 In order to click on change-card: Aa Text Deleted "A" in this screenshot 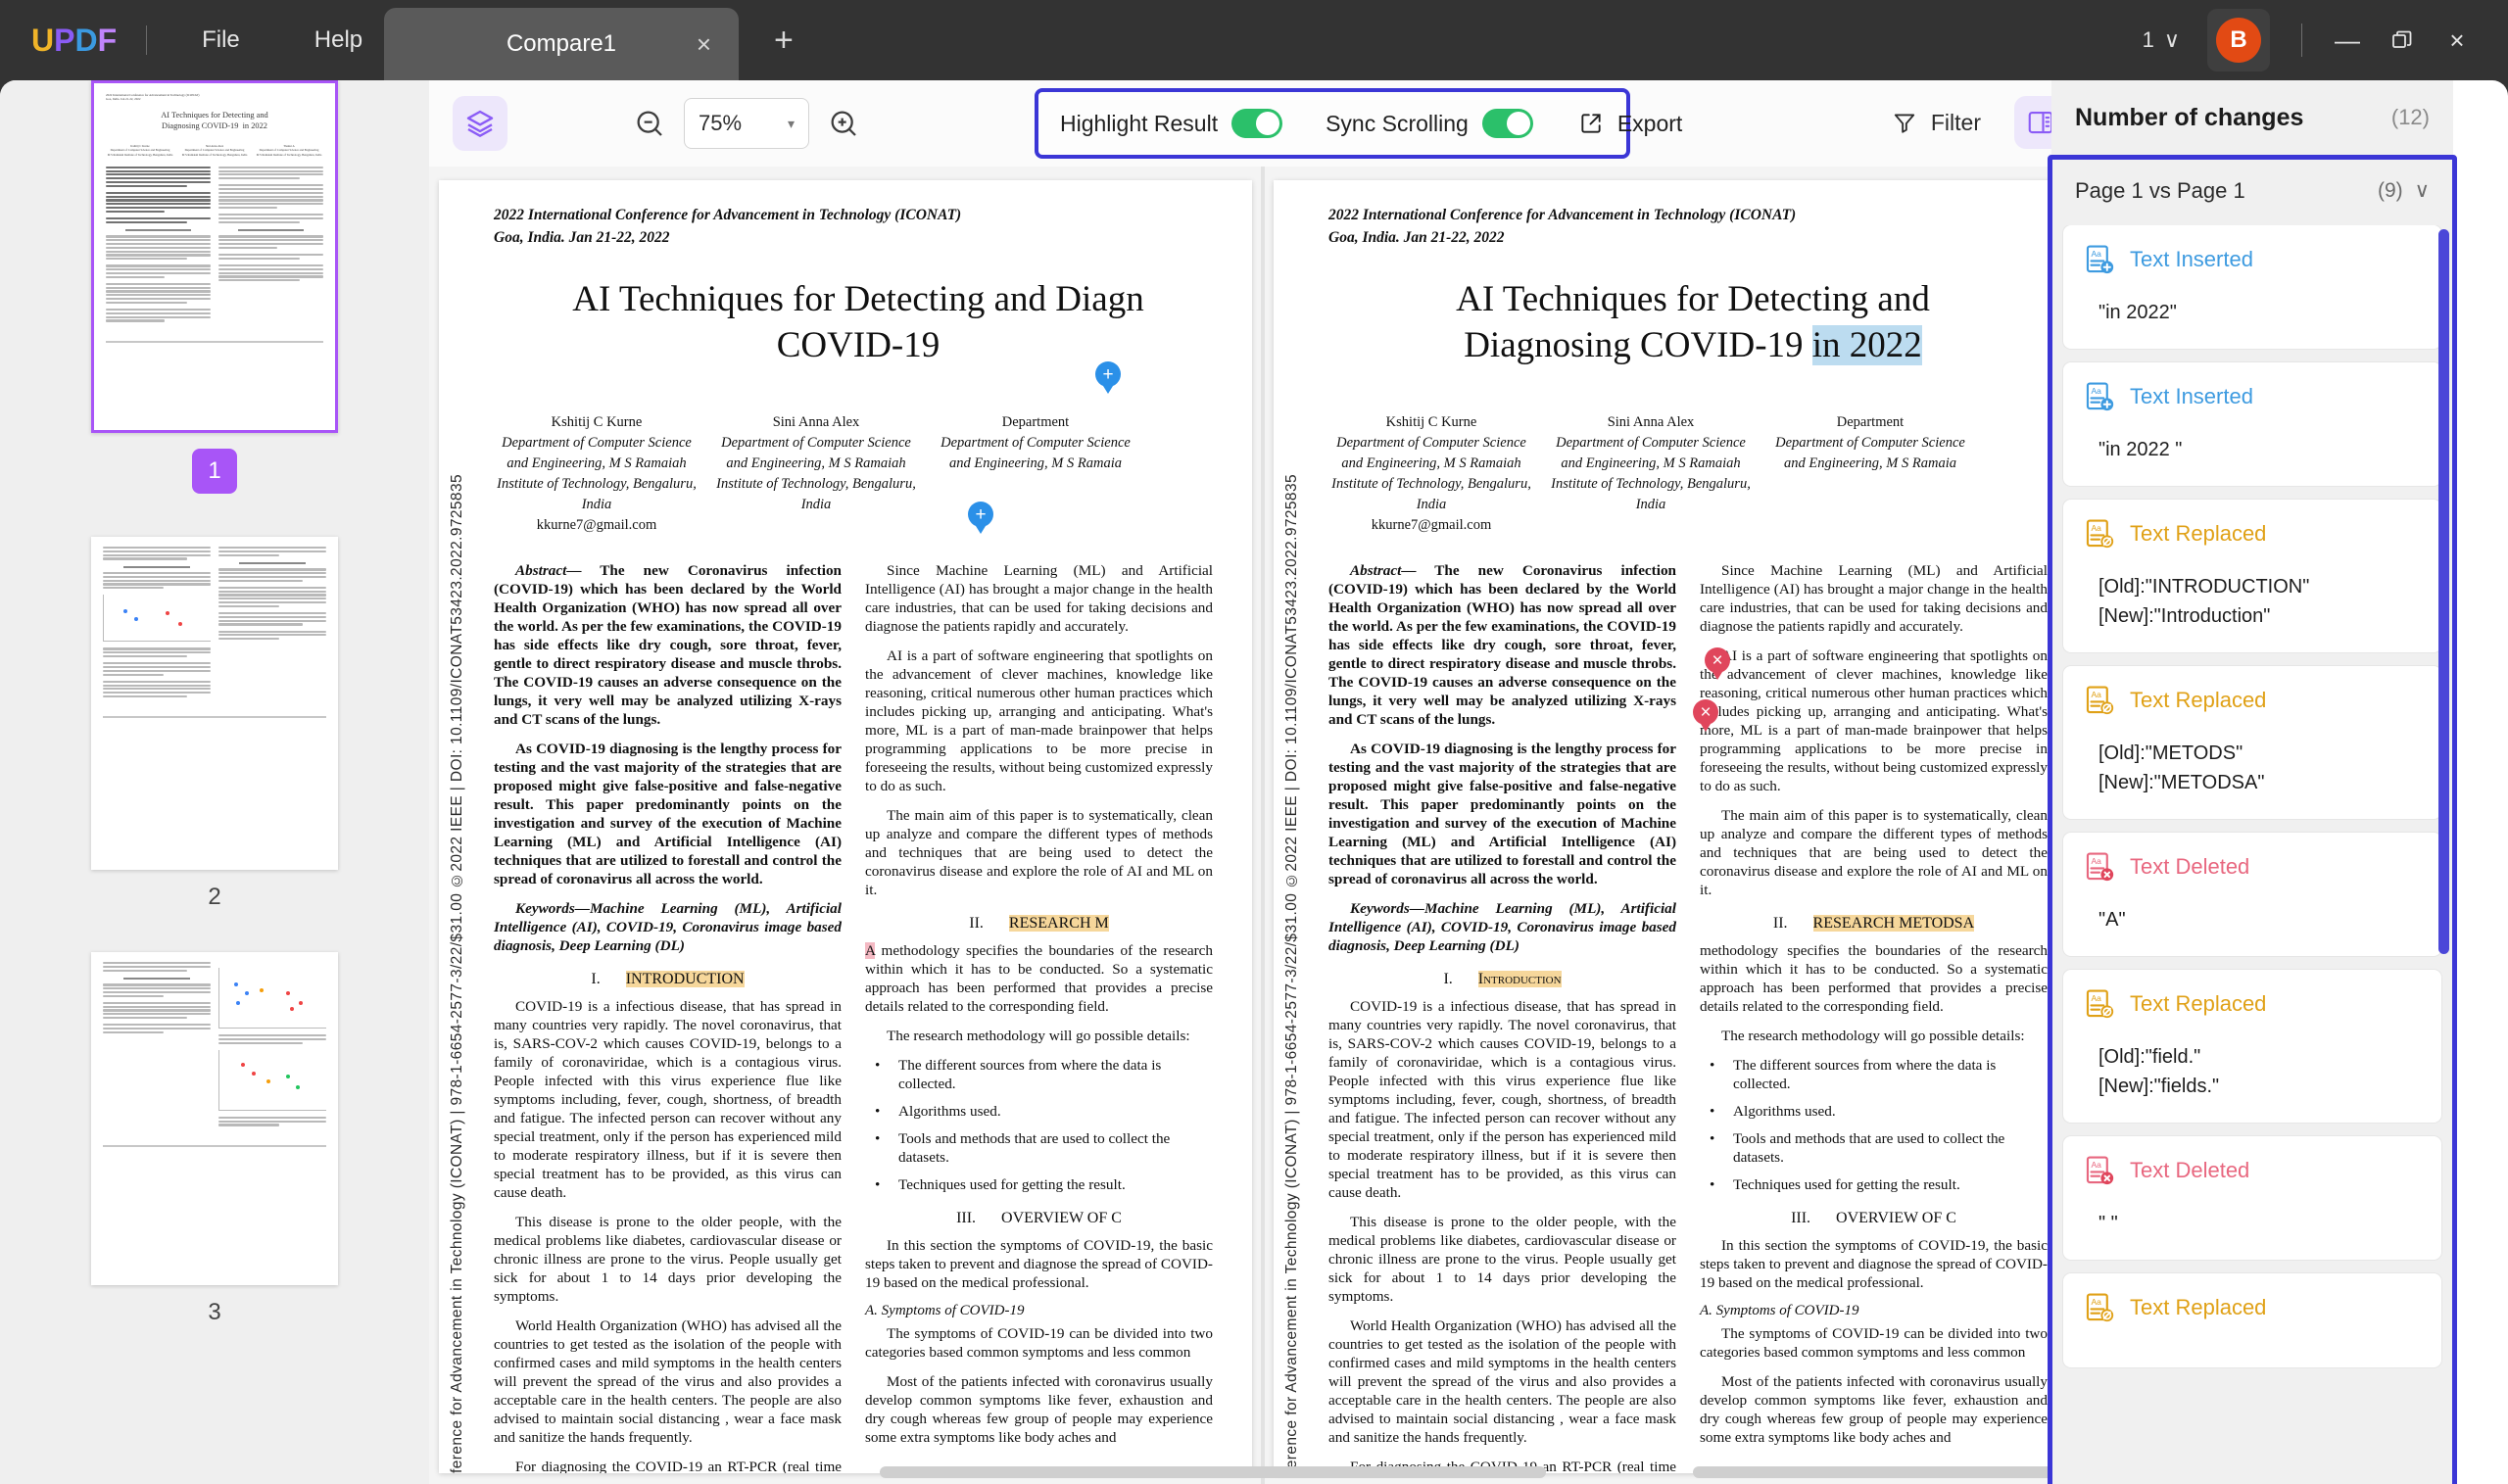, I will do `click(2252, 894)`.